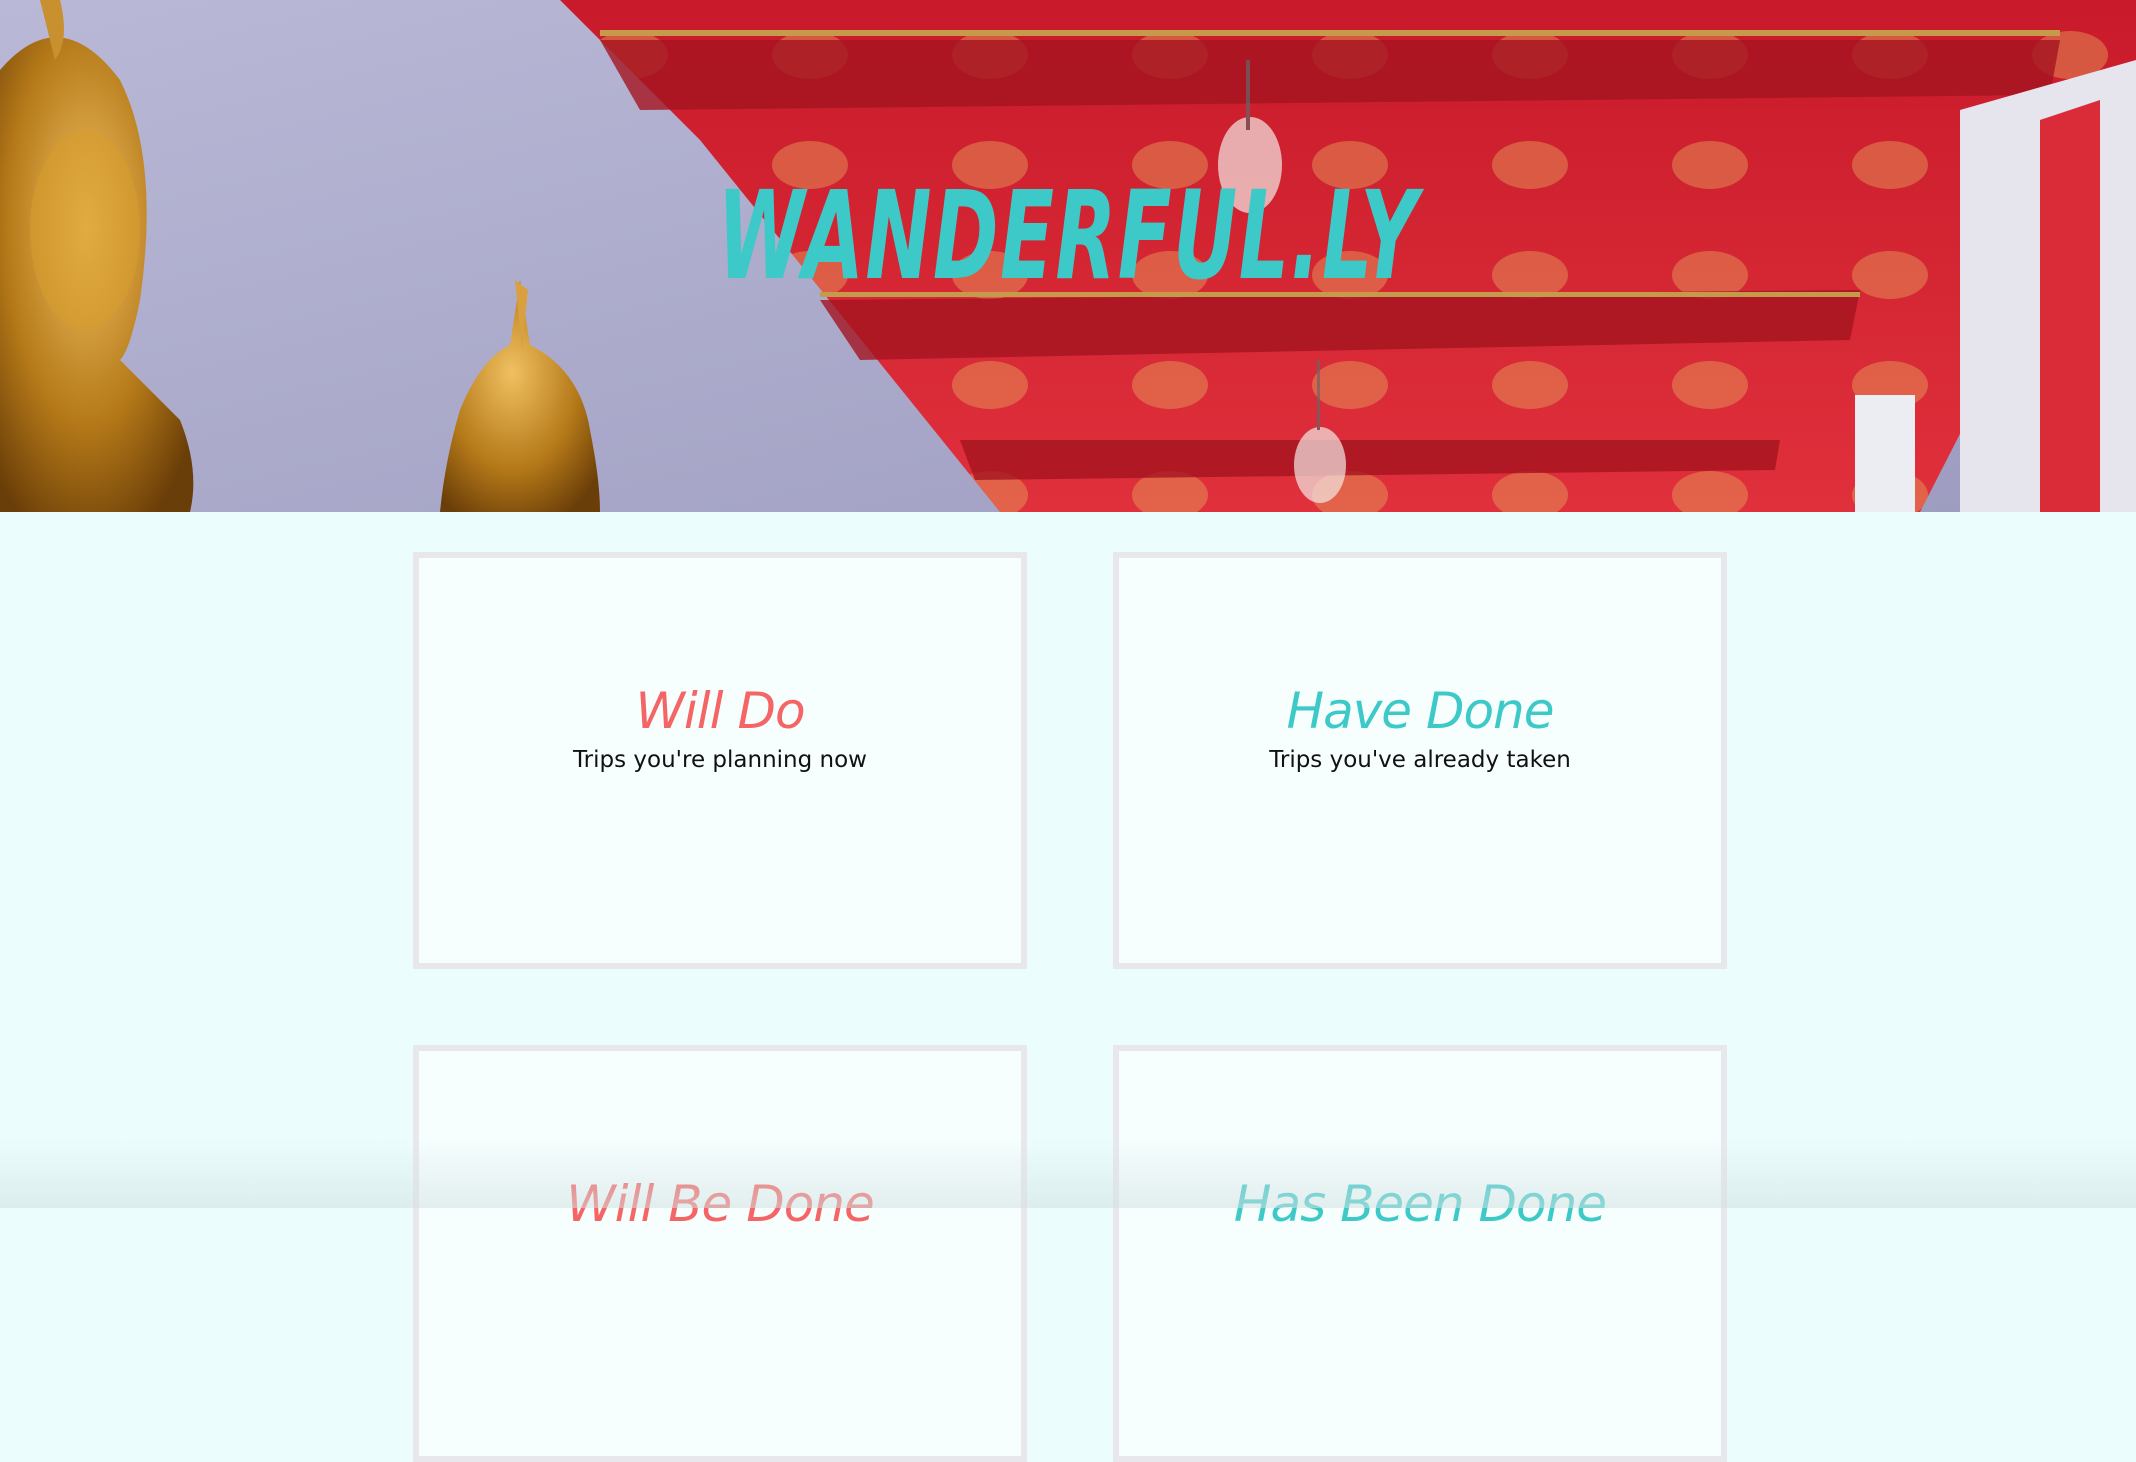 The height and width of the screenshot is (1462, 2136). Describe the element at coordinates (1420, 711) in the screenshot. I see `card-title: Have Done` at that location.